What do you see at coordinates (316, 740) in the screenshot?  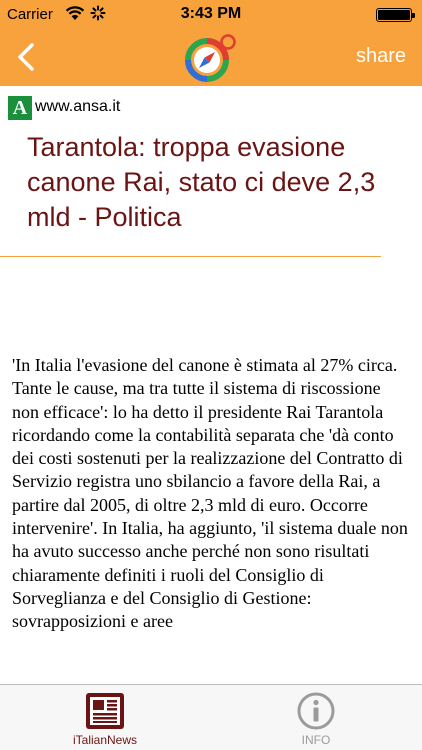 I see `tab-label: INFO` at bounding box center [316, 740].